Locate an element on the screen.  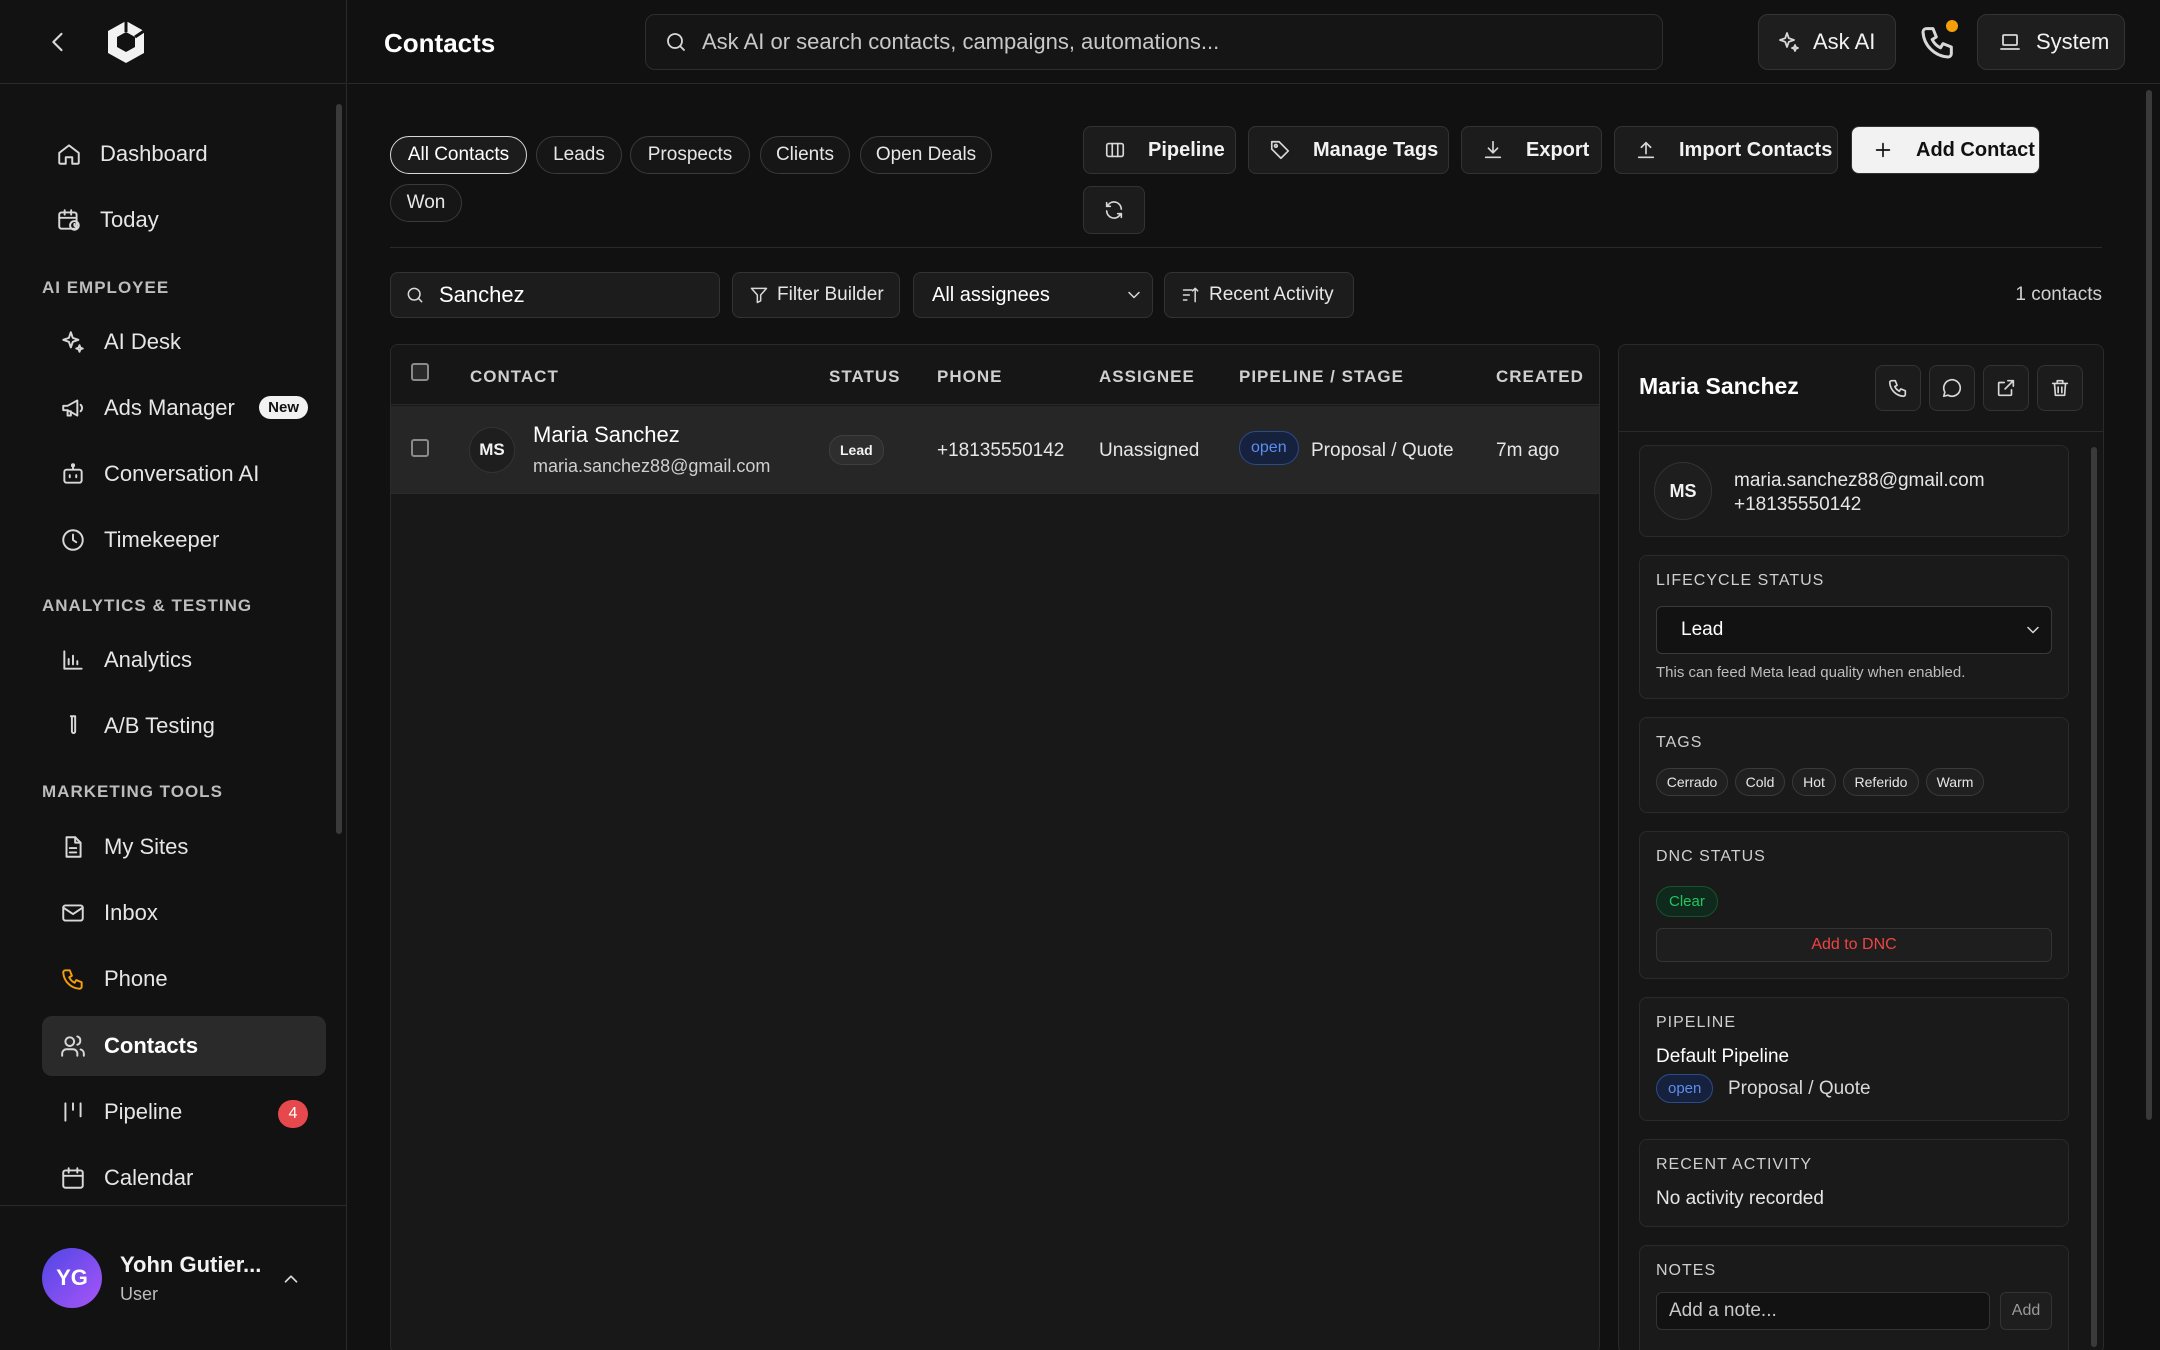
sidebar-item-ab-testing: A/B Testing is located at coordinates (184, 726).